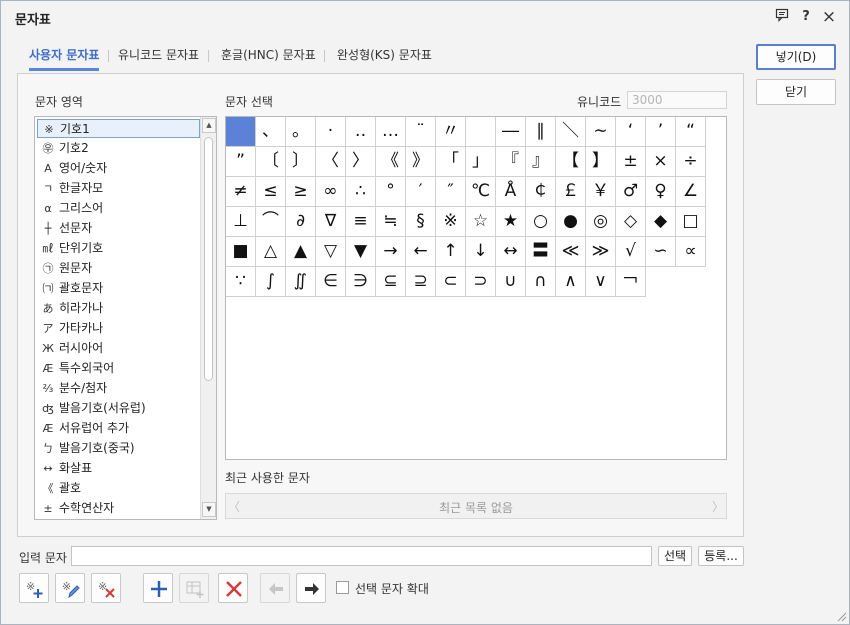 The height and width of the screenshot is (625, 850). I want to click on char-cell: ∝, so click(691, 252).